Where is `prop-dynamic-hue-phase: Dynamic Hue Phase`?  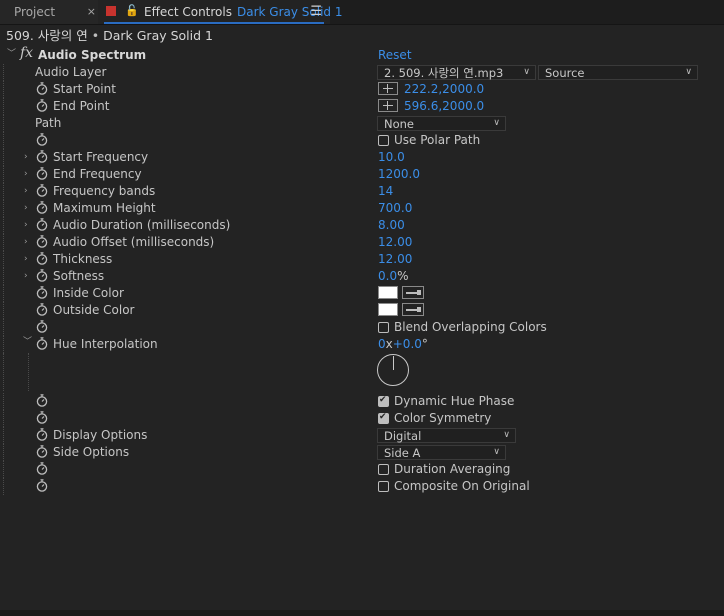
prop-dynamic-hue-phase: Dynamic Hue Phase is located at coordinates (362, 401).